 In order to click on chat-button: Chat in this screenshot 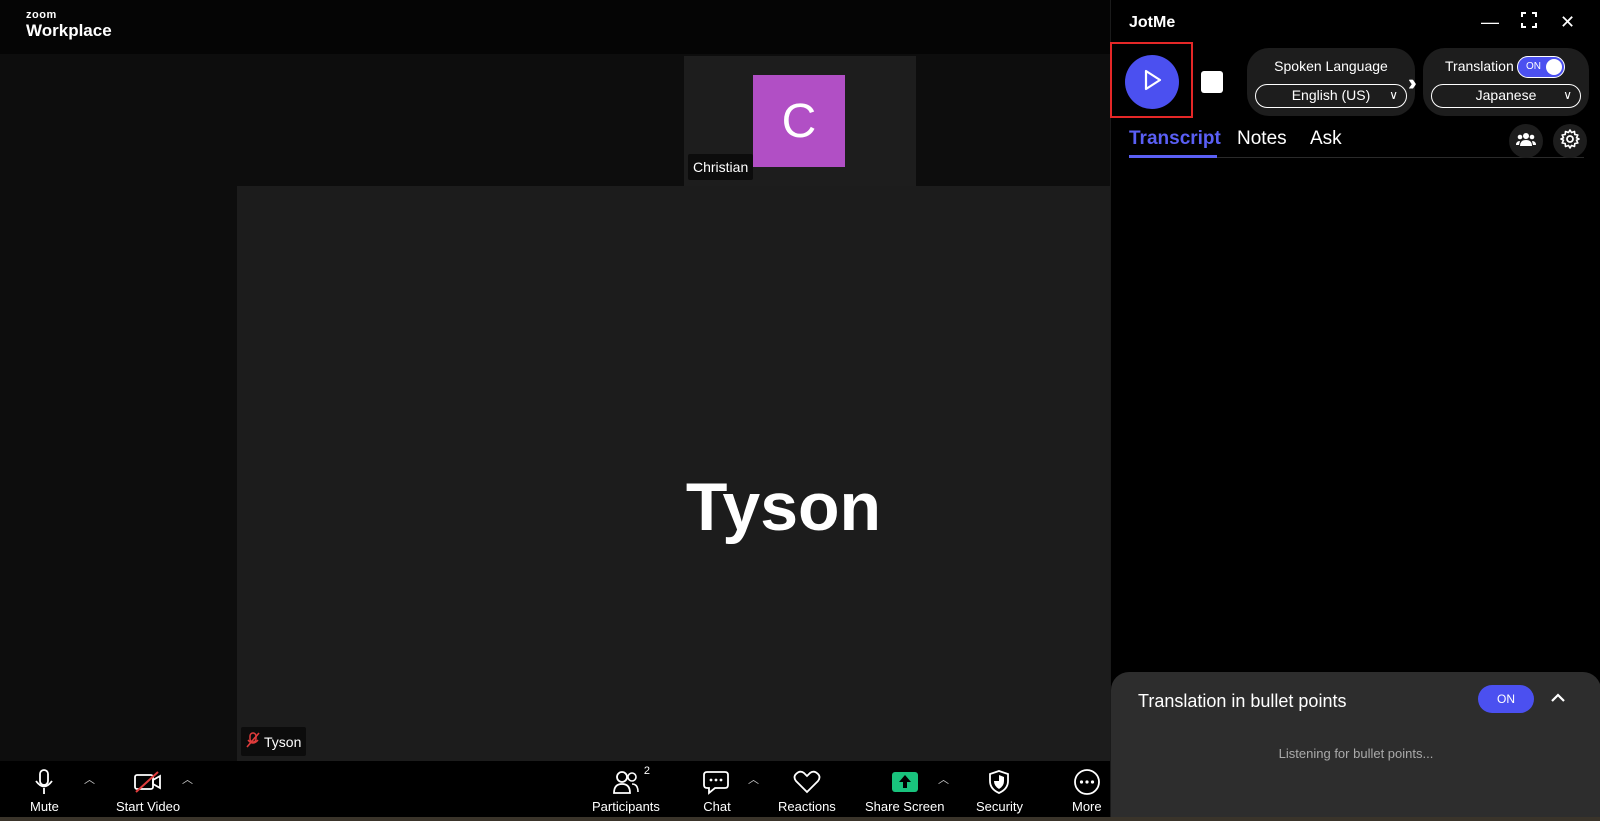, I will do `click(717, 790)`.